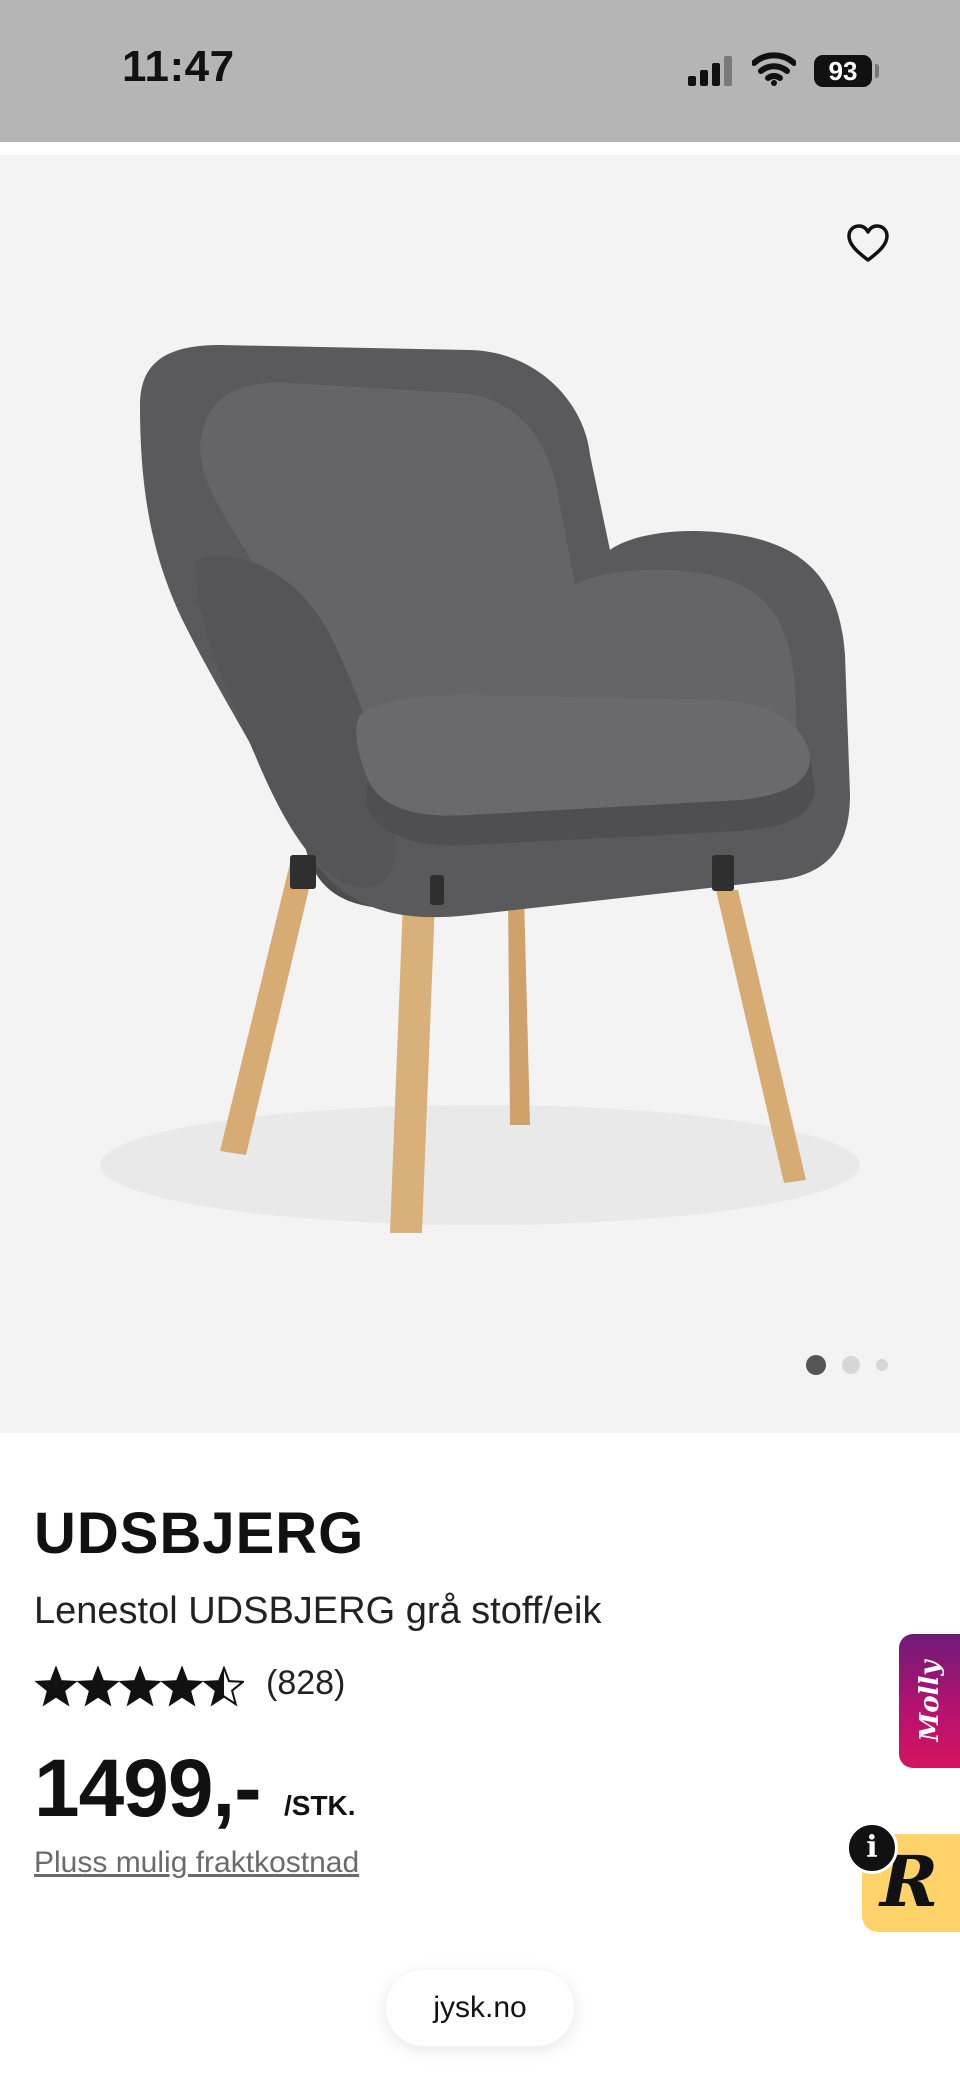  What do you see at coordinates (480, 71) in the screenshot?
I see `status-bar: 11:47 93` at bounding box center [480, 71].